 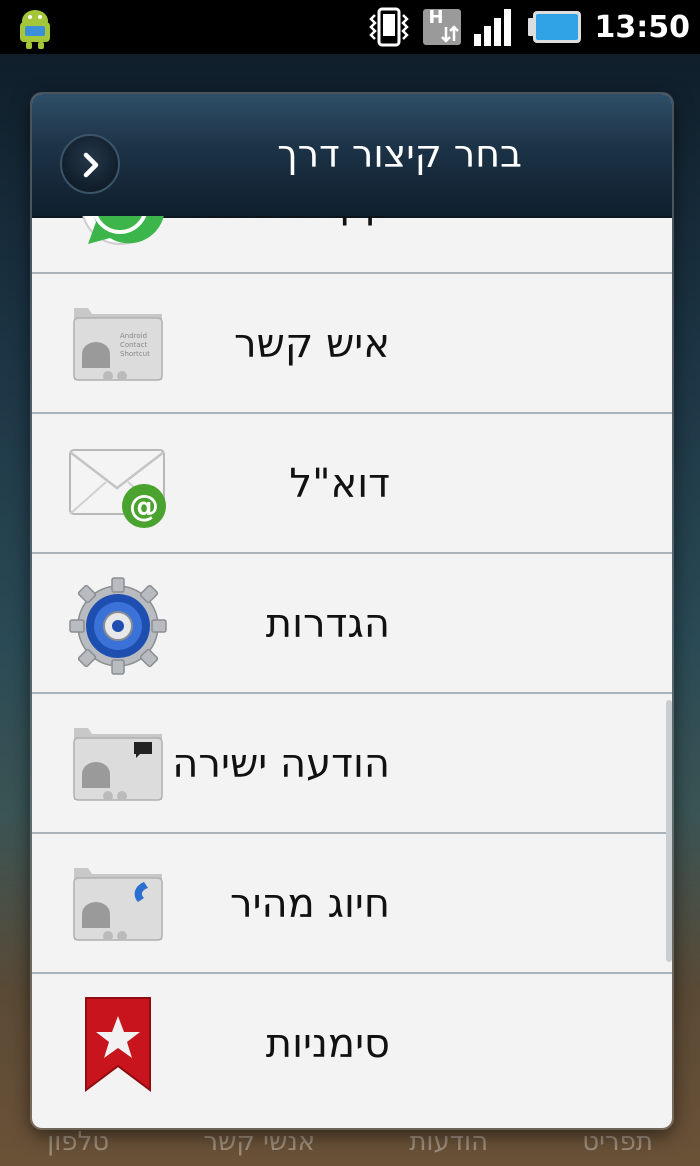 I want to click on svg-text: Contact, so click(x=133, y=345).